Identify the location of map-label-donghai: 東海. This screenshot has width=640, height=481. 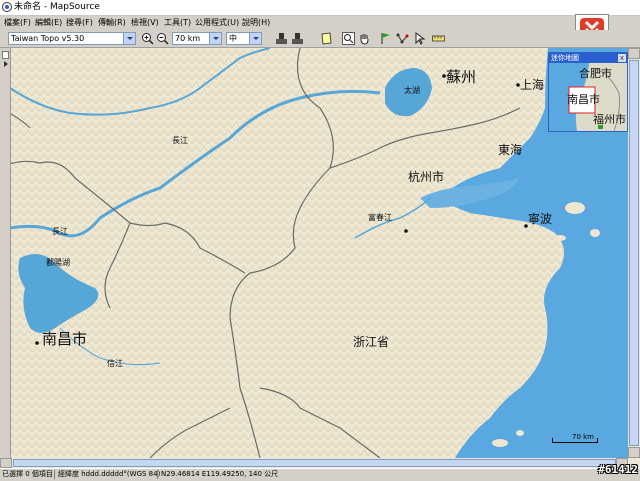
(510, 150).